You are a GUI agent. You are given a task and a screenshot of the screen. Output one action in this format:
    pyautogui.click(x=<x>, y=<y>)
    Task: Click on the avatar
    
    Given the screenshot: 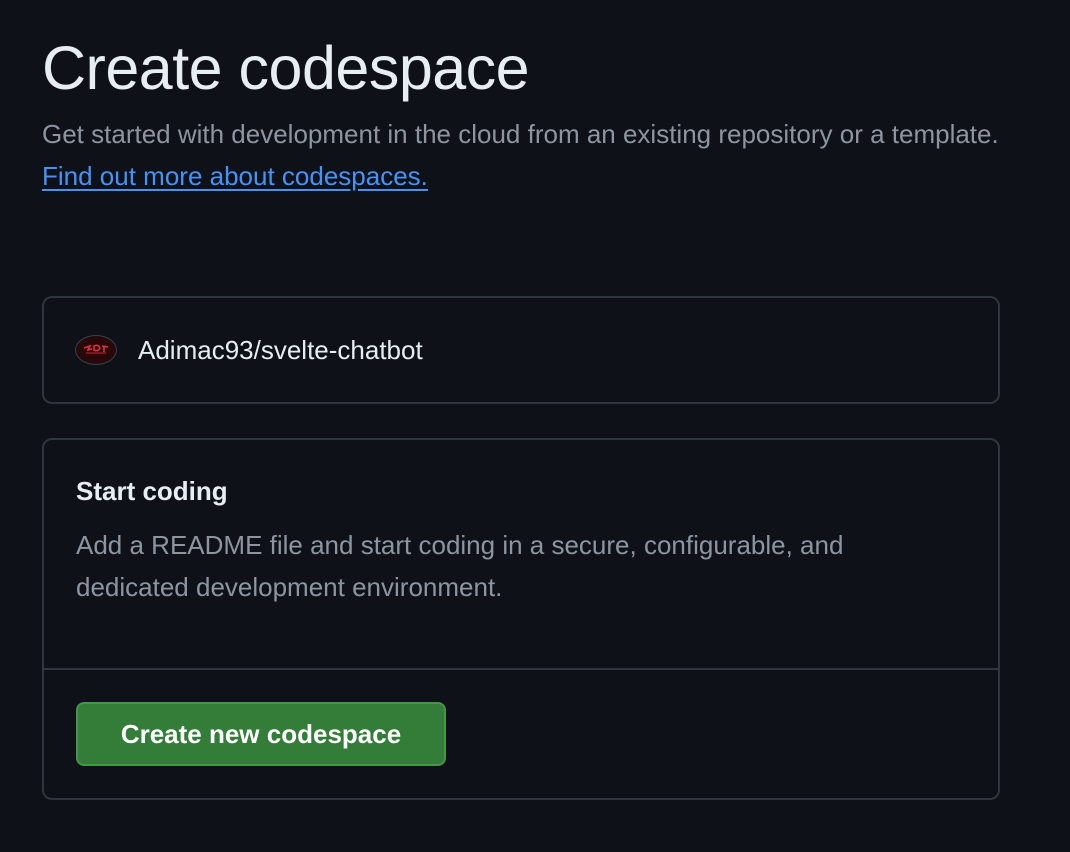 What is the action you would take?
    pyautogui.click(x=96, y=350)
    